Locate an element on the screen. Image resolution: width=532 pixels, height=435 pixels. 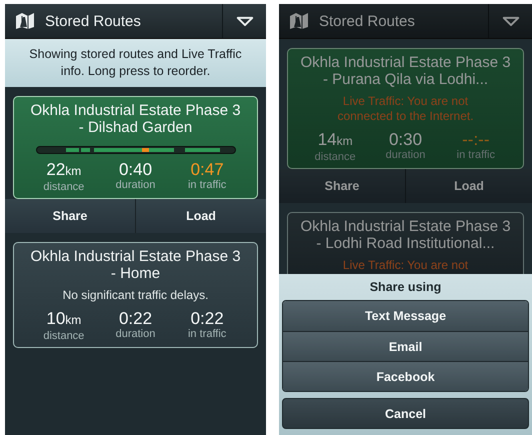
share-option-button: Text Message is located at coordinates (405, 316).